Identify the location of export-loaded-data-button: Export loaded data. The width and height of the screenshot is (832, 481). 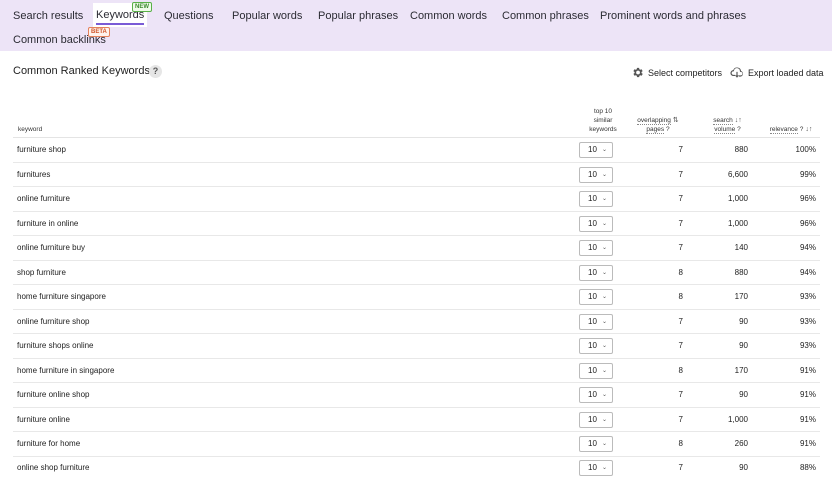
(777, 72).